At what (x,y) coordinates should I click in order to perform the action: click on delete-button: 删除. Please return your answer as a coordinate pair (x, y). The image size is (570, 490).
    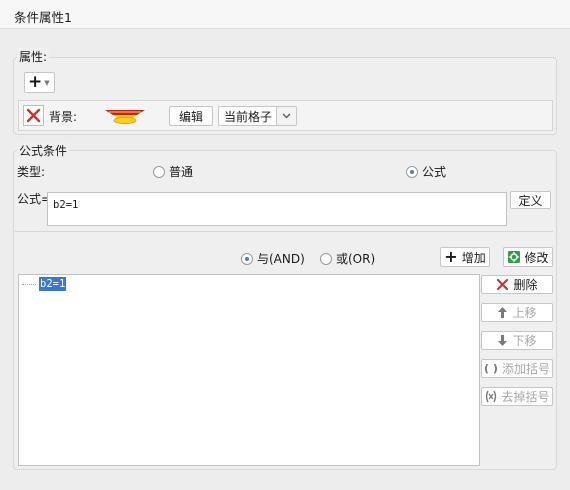
    Looking at the image, I should click on (517, 284).